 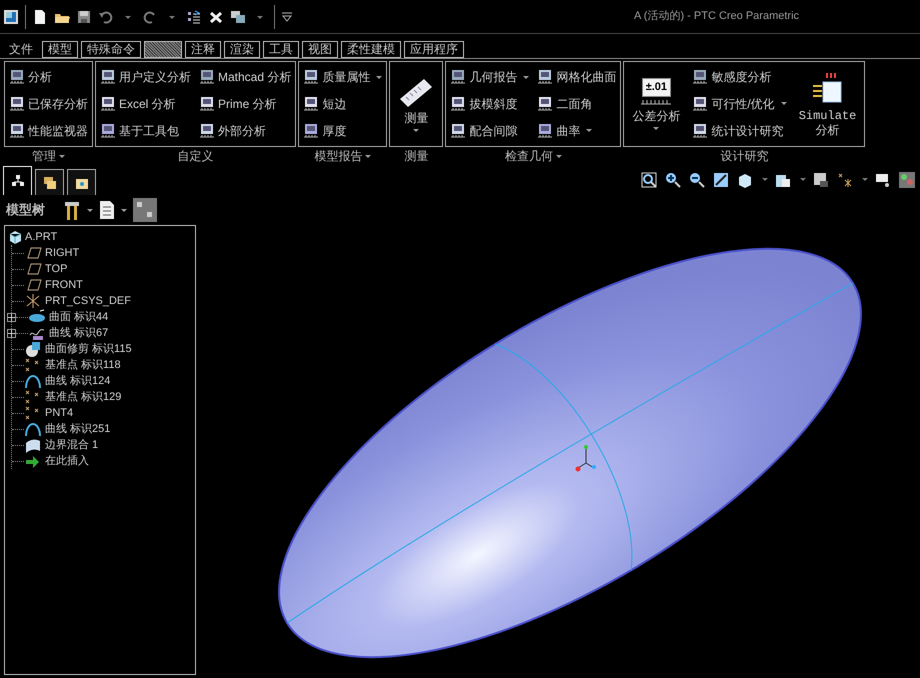 What do you see at coordinates (822, 180) in the screenshot?
I see `camera-icon` at bounding box center [822, 180].